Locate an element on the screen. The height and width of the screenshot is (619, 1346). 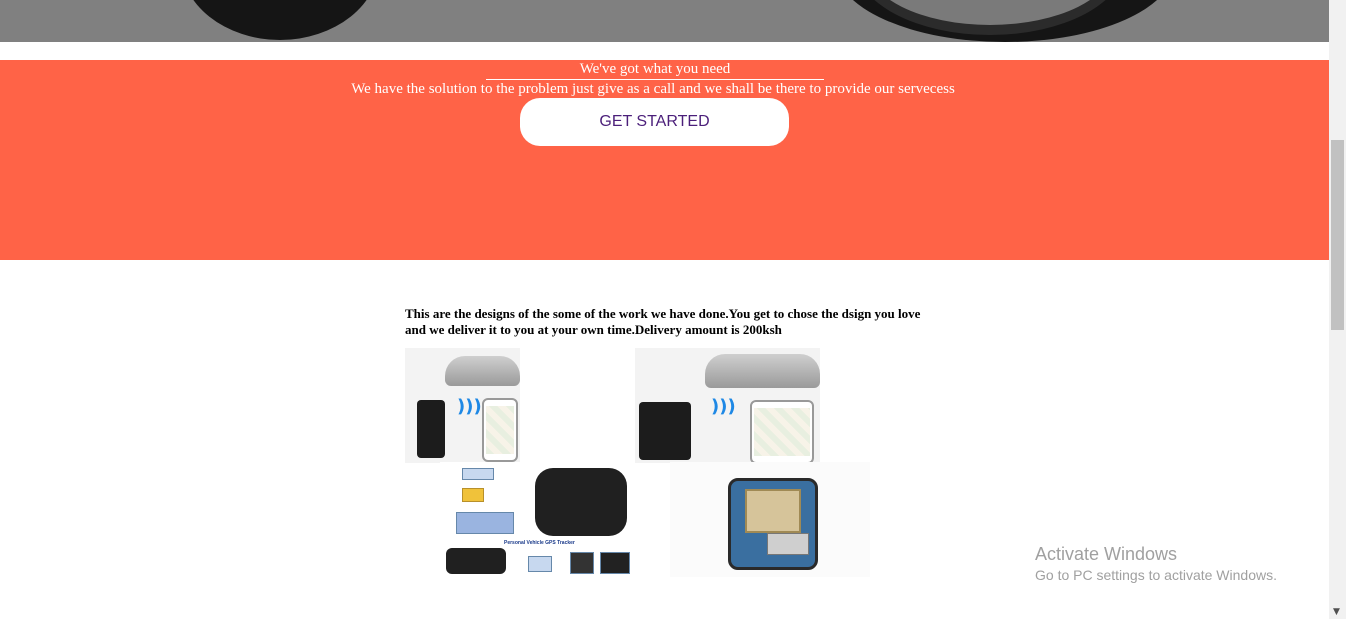
vertical-scrollbar: ▼ is located at coordinates (1337, 309).